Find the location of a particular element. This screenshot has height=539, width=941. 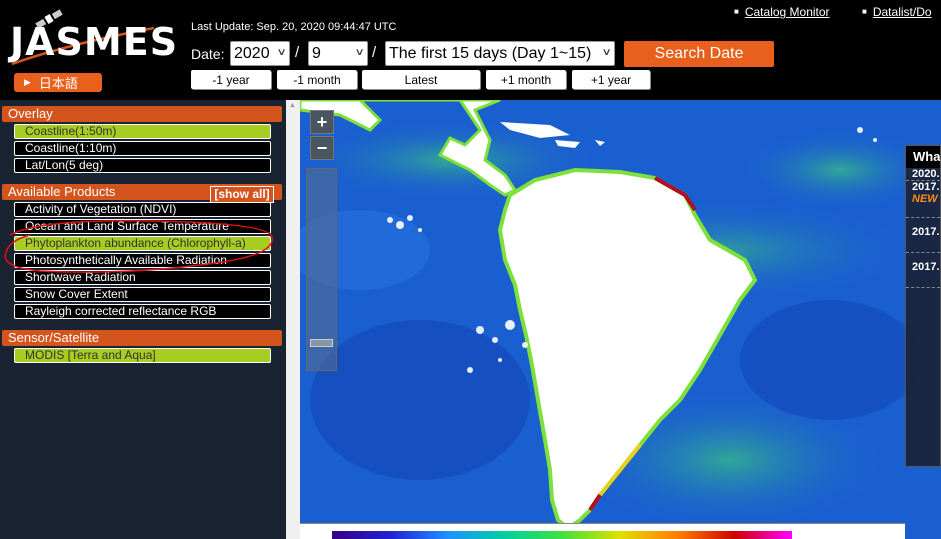

minus-1-month-button: -1 month is located at coordinates (317, 79).